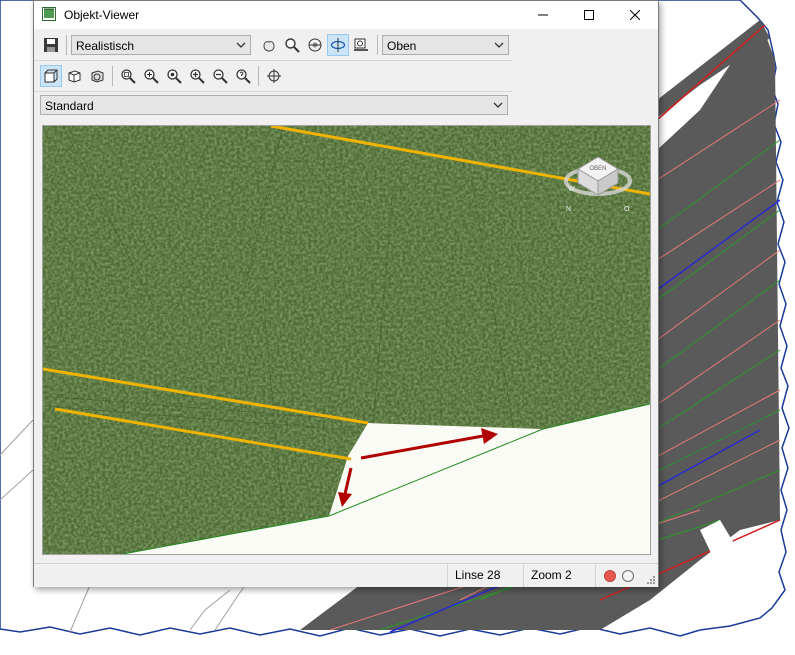 The height and width of the screenshot is (655, 795). I want to click on view-cube-render-button, so click(97, 76).